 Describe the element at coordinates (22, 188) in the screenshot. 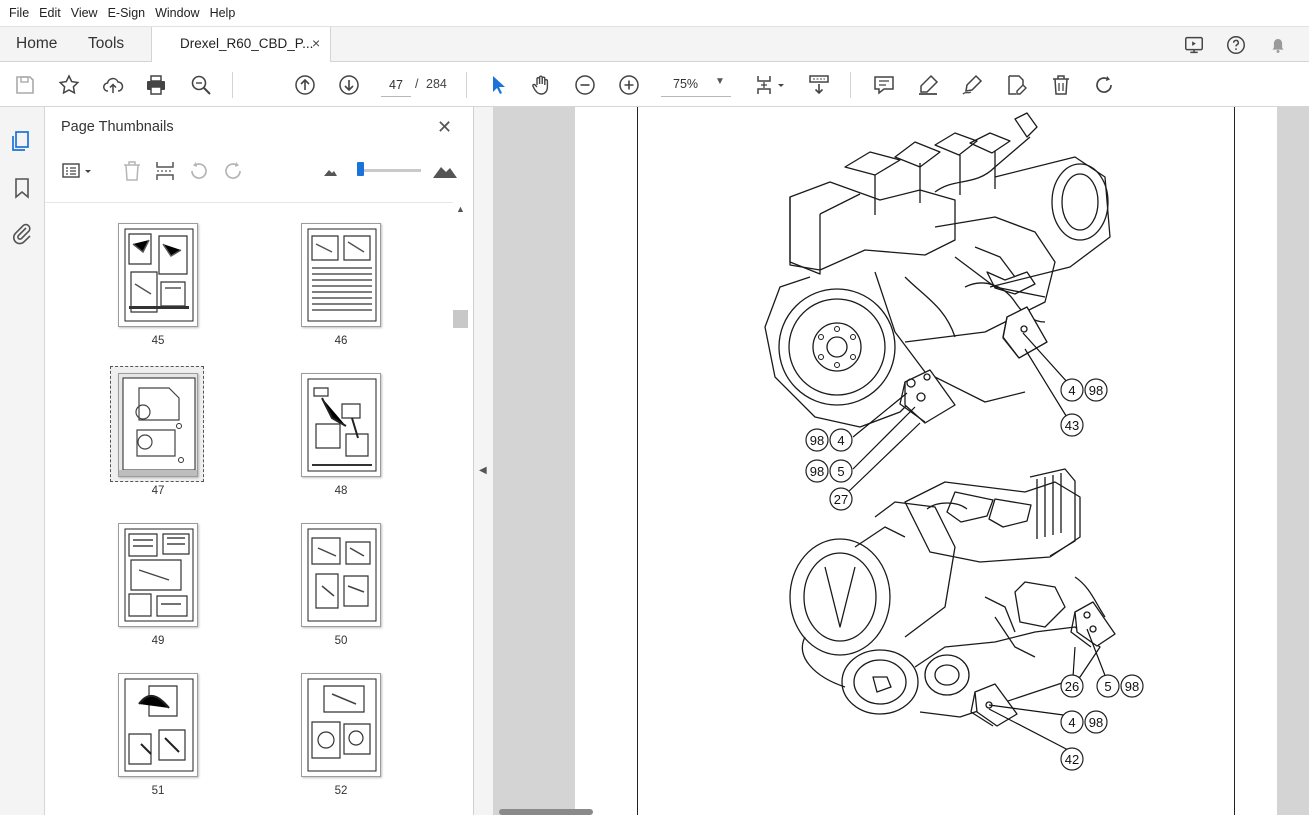

I see `bookmark-icon` at that location.